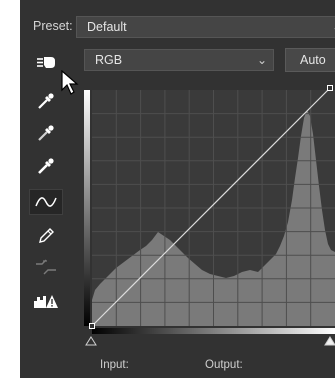 This screenshot has width=335, height=378. Describe the element at coordinates (213, 331) in the screenshot. I see `input-gradient-bar` at that location.